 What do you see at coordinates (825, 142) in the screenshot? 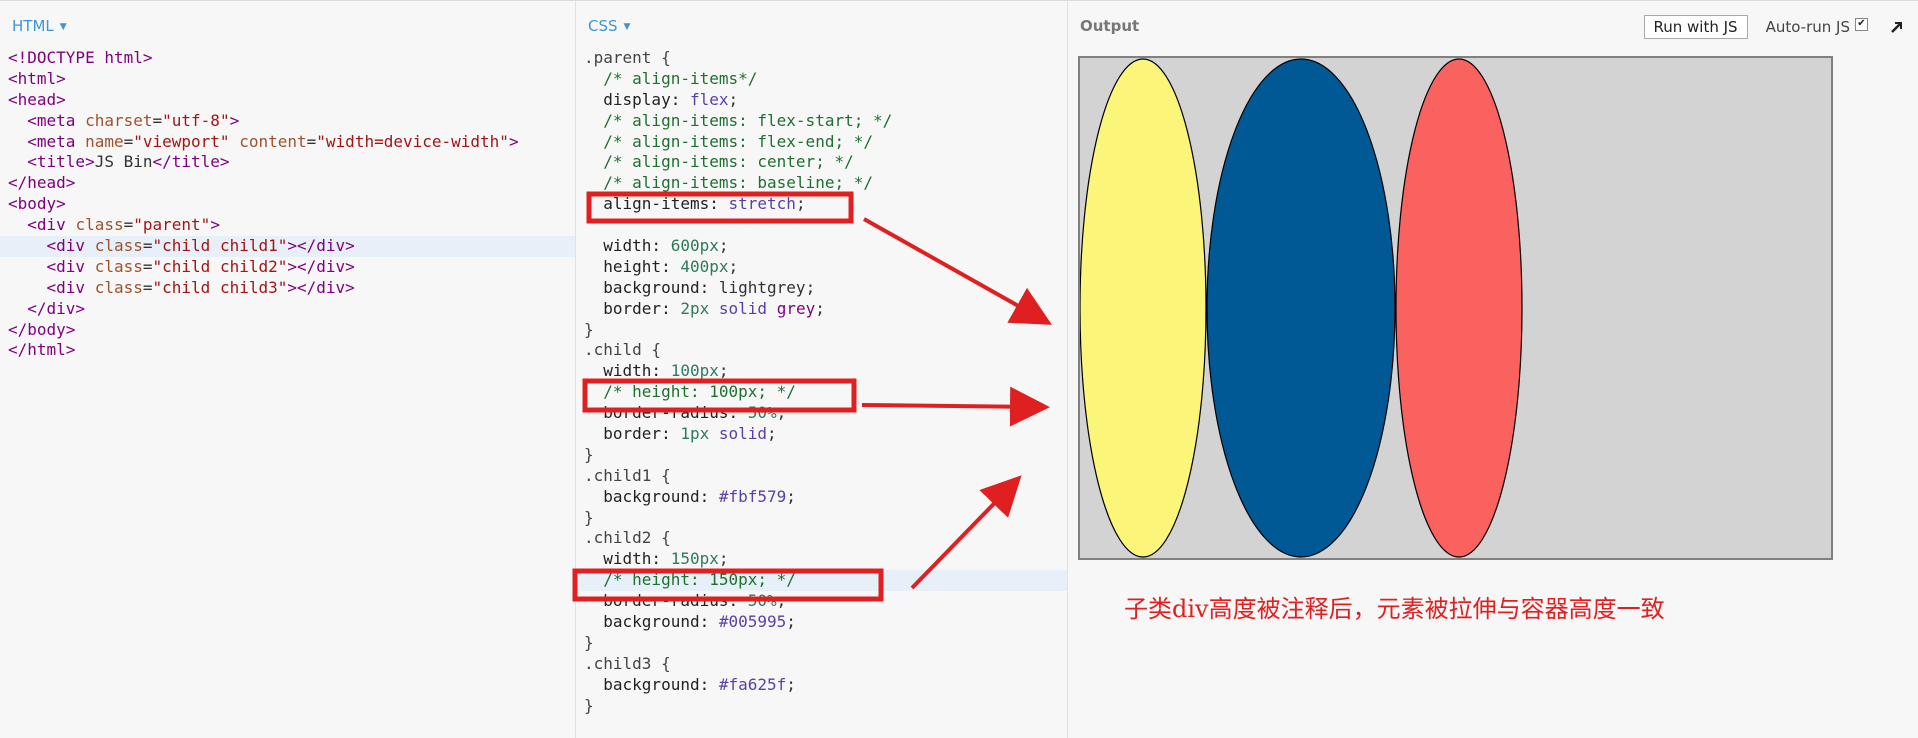
I see `code-line: /* align-items: flex-end; */` at bounding box center [825, 142].